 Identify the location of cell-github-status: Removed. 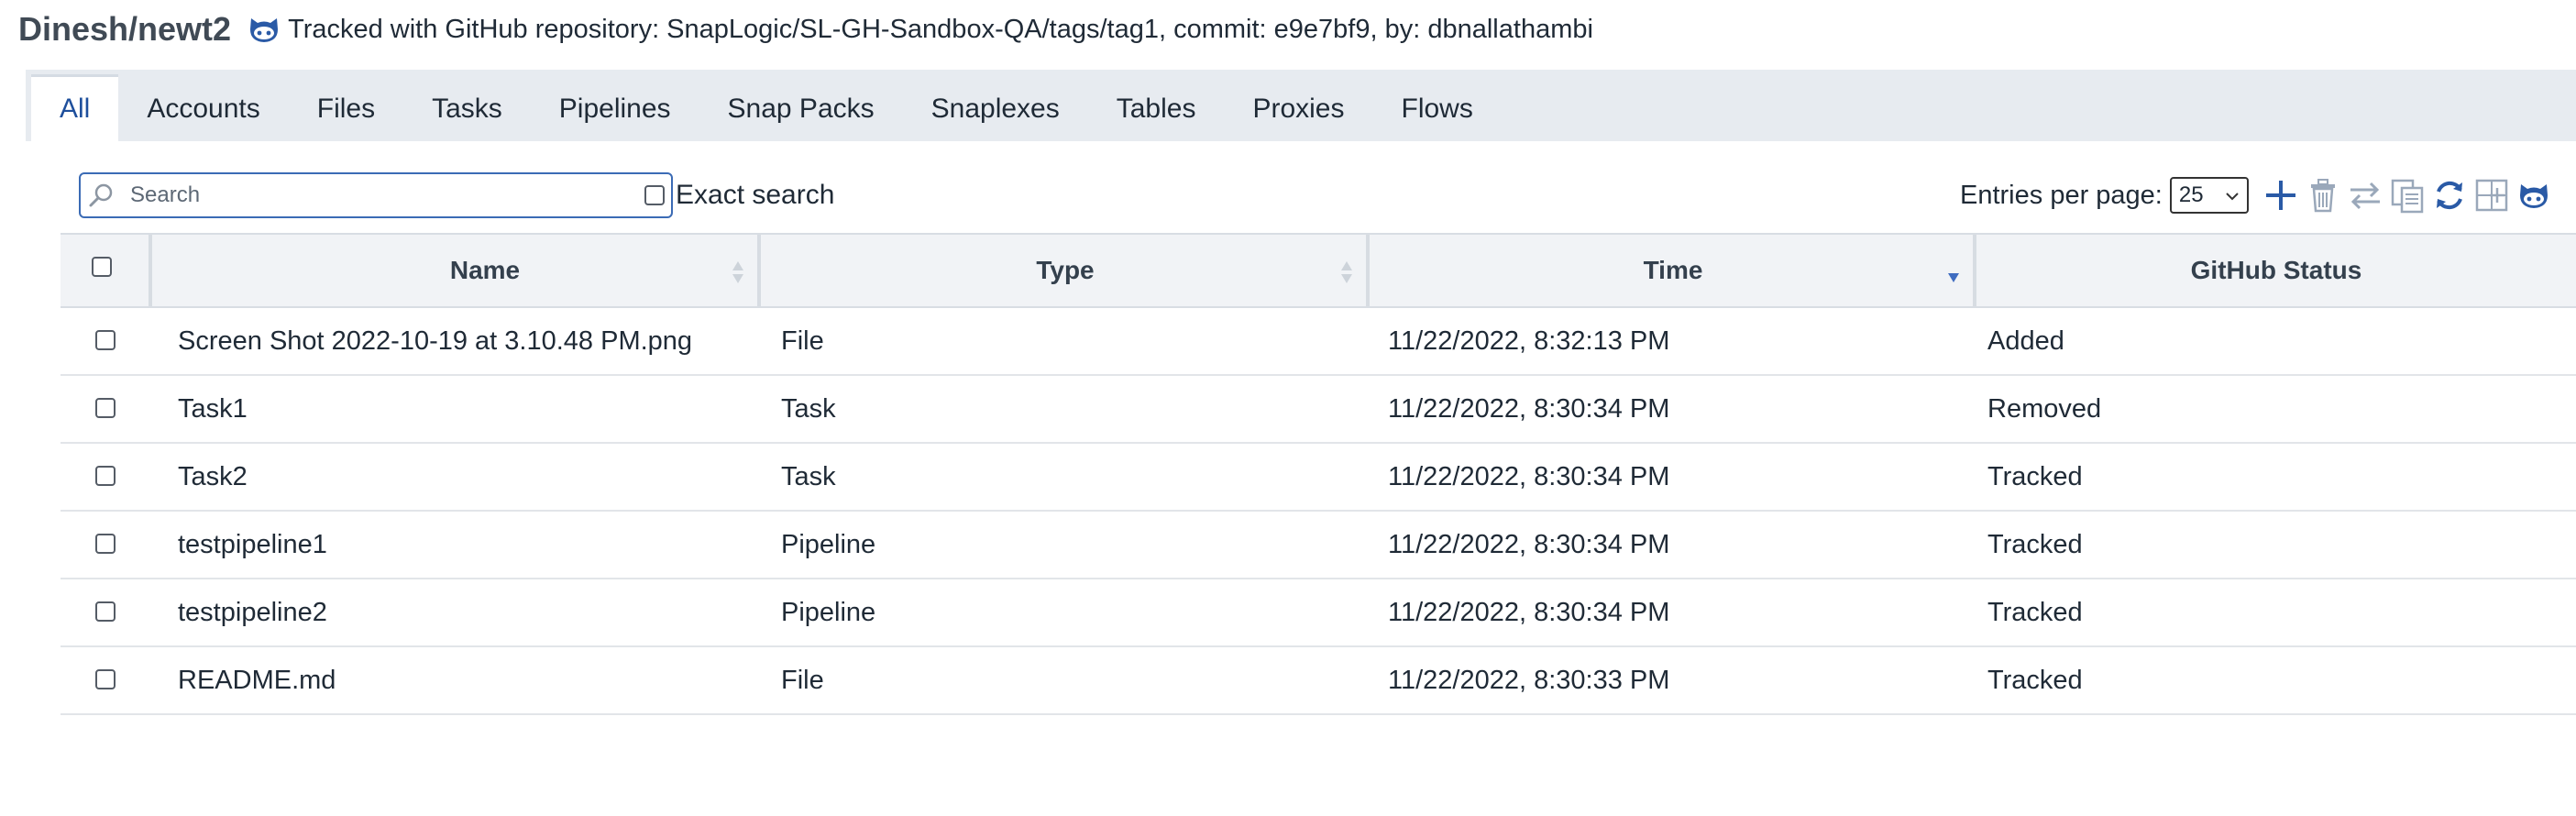
(2045, 408).